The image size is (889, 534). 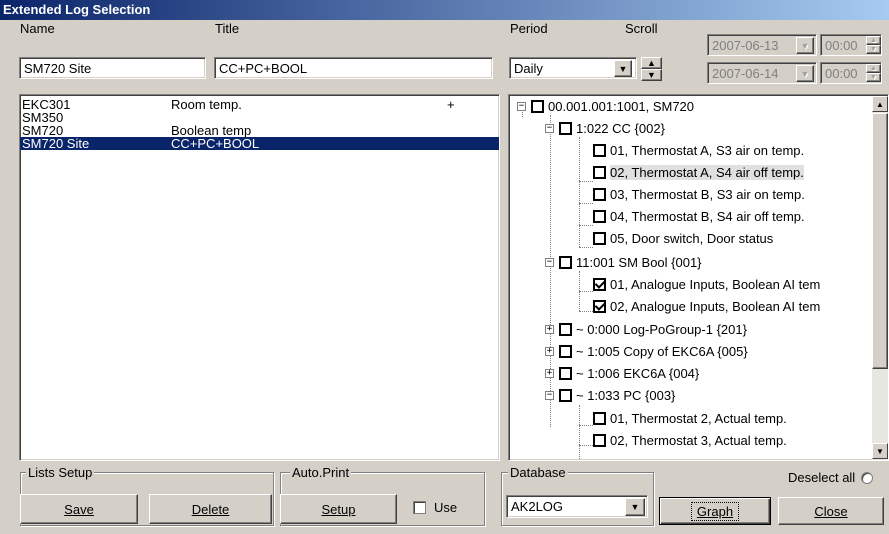 What do you see at coordinates (698, 440) in the screenshot?
I see `tree-node-label: 02, Thermostat 3, Actual temp.` at bounding box center [698, 440].